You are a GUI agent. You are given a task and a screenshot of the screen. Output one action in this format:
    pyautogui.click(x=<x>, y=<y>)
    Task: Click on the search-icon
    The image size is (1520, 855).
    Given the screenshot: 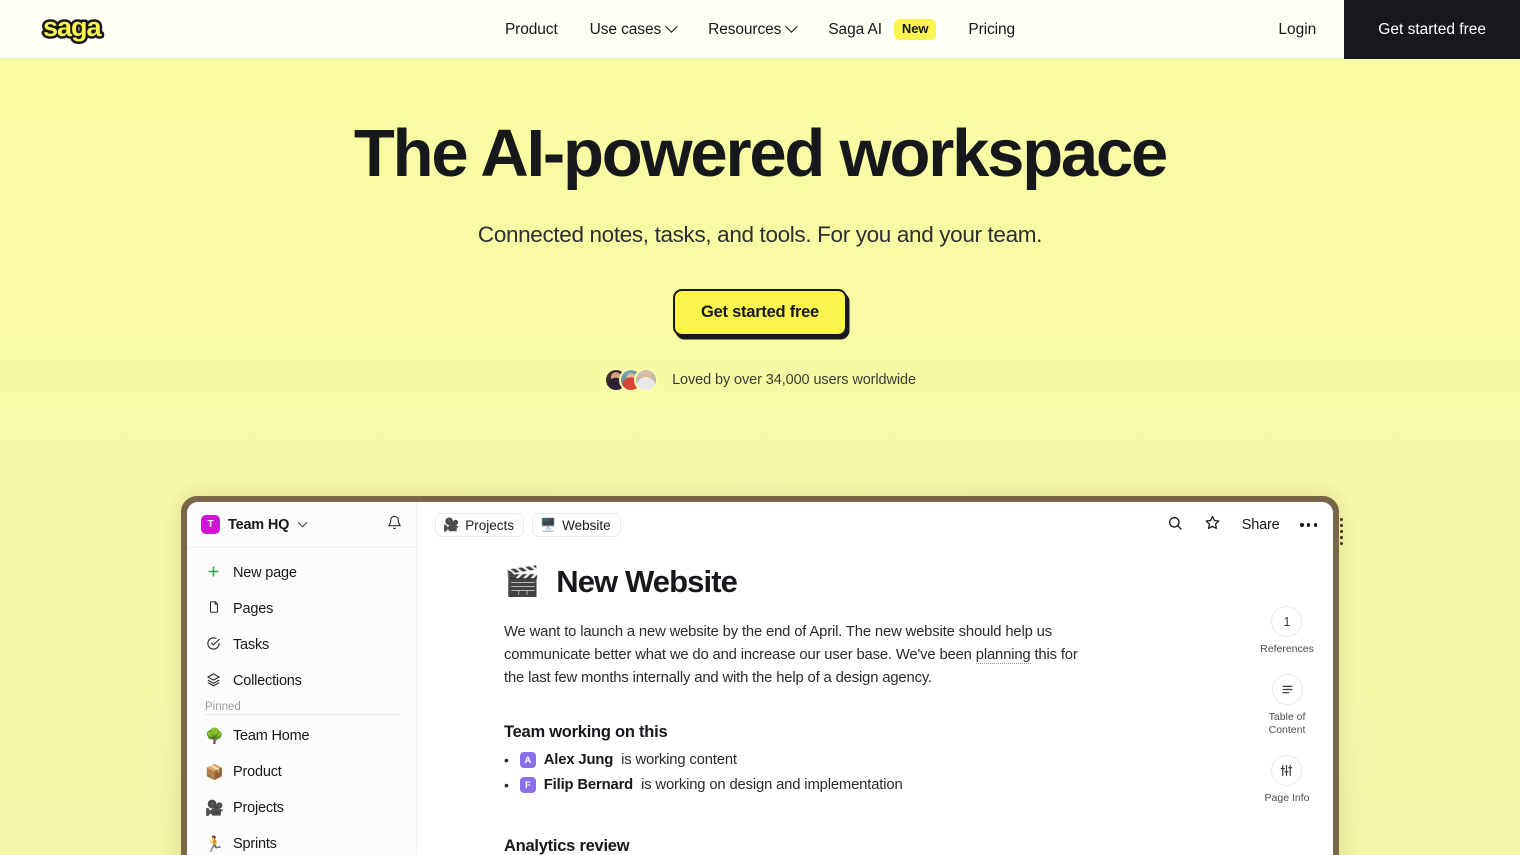 What is the action you would take?
    pyautogui.click(x=1175, y=525)
    